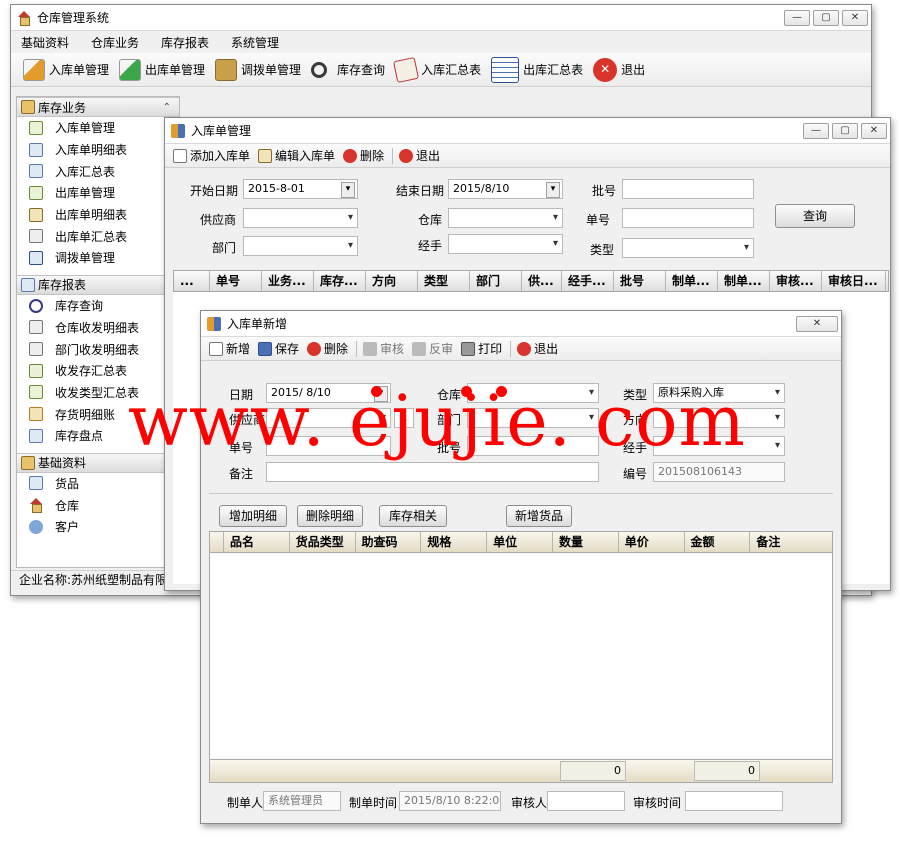 This screenshot has height=844, width=900. What do you see at coordinates (66, 69) in the screenshot?
I see `toolbar-inbound-button: 入库单管理` at bounding box center [66, 69].